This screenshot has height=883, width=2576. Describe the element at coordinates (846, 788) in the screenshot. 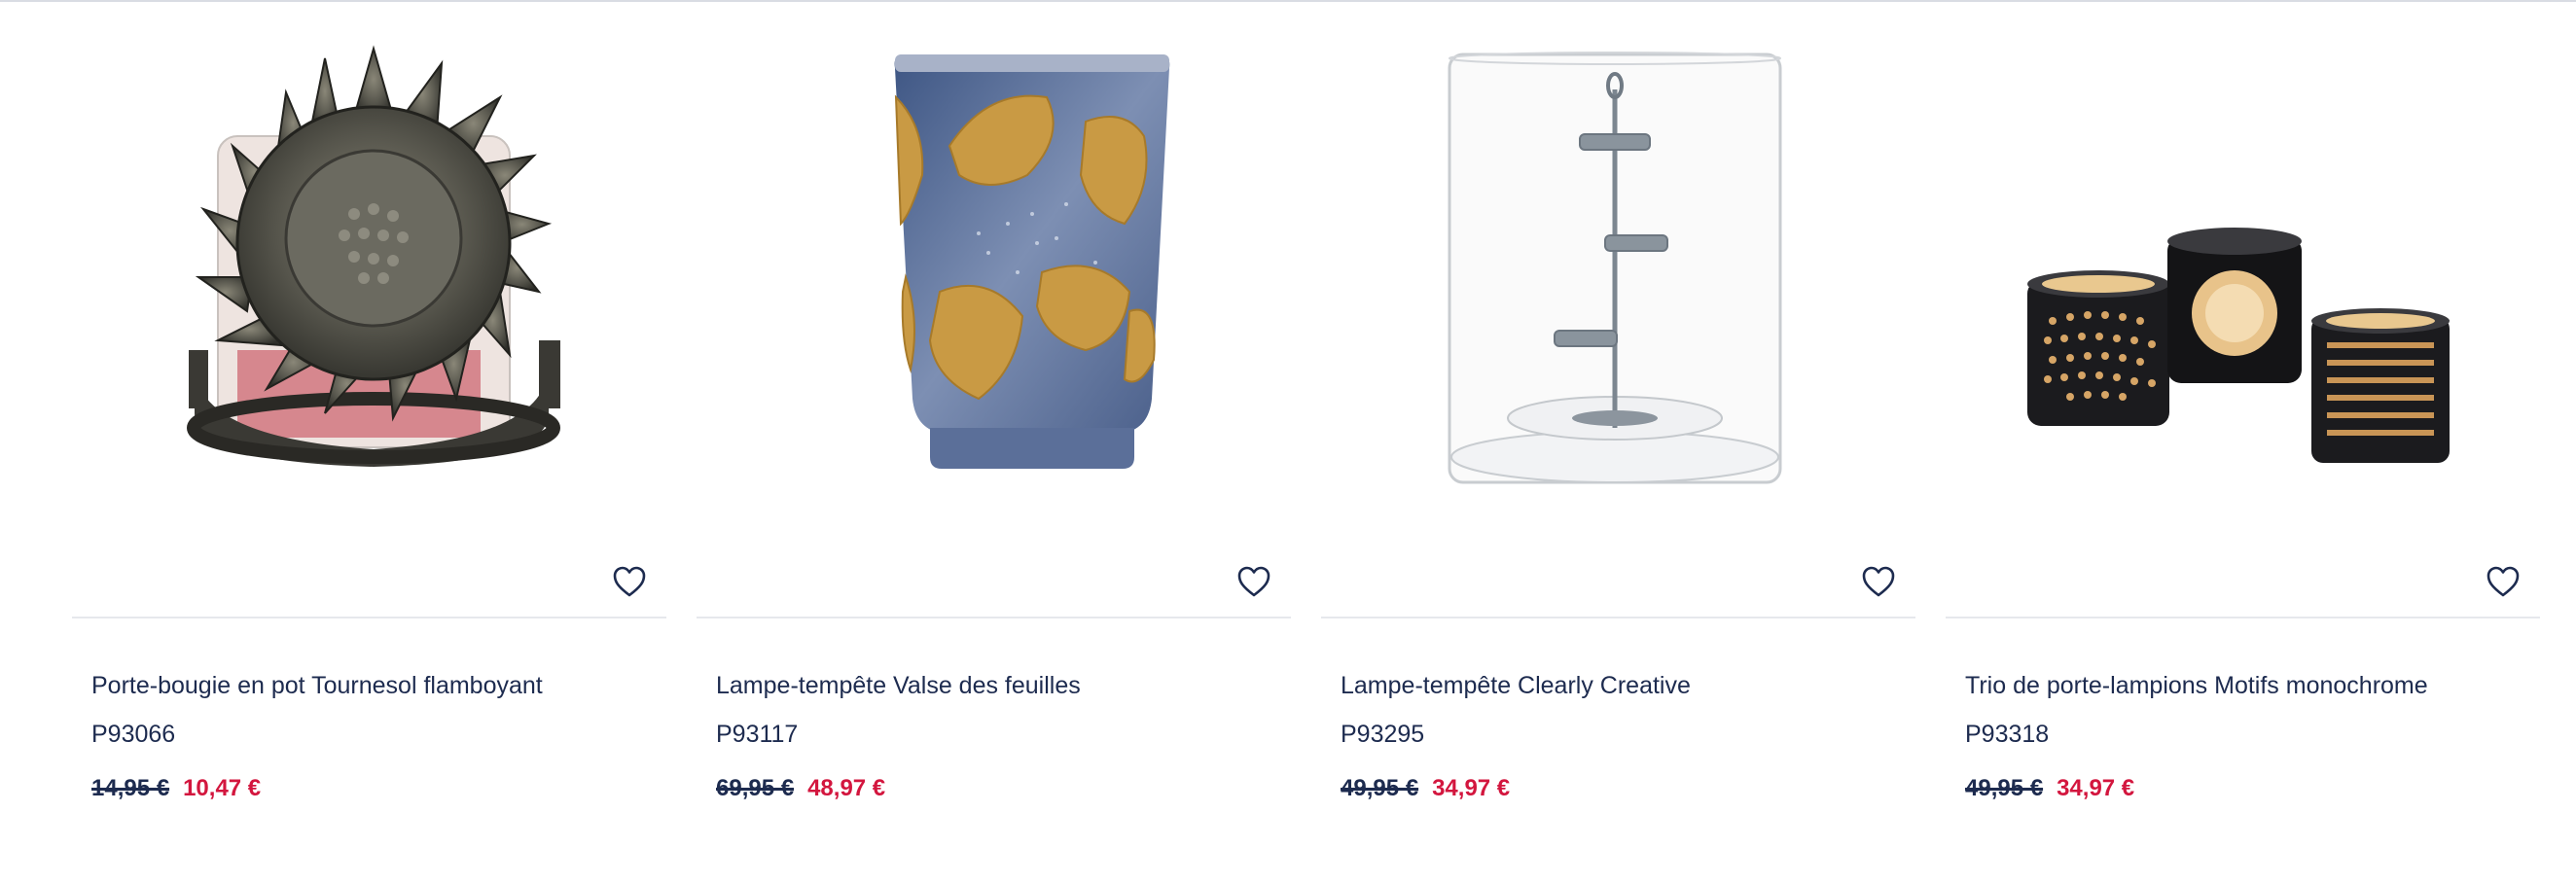

I see `sale-price: 48,97 €` at that location.